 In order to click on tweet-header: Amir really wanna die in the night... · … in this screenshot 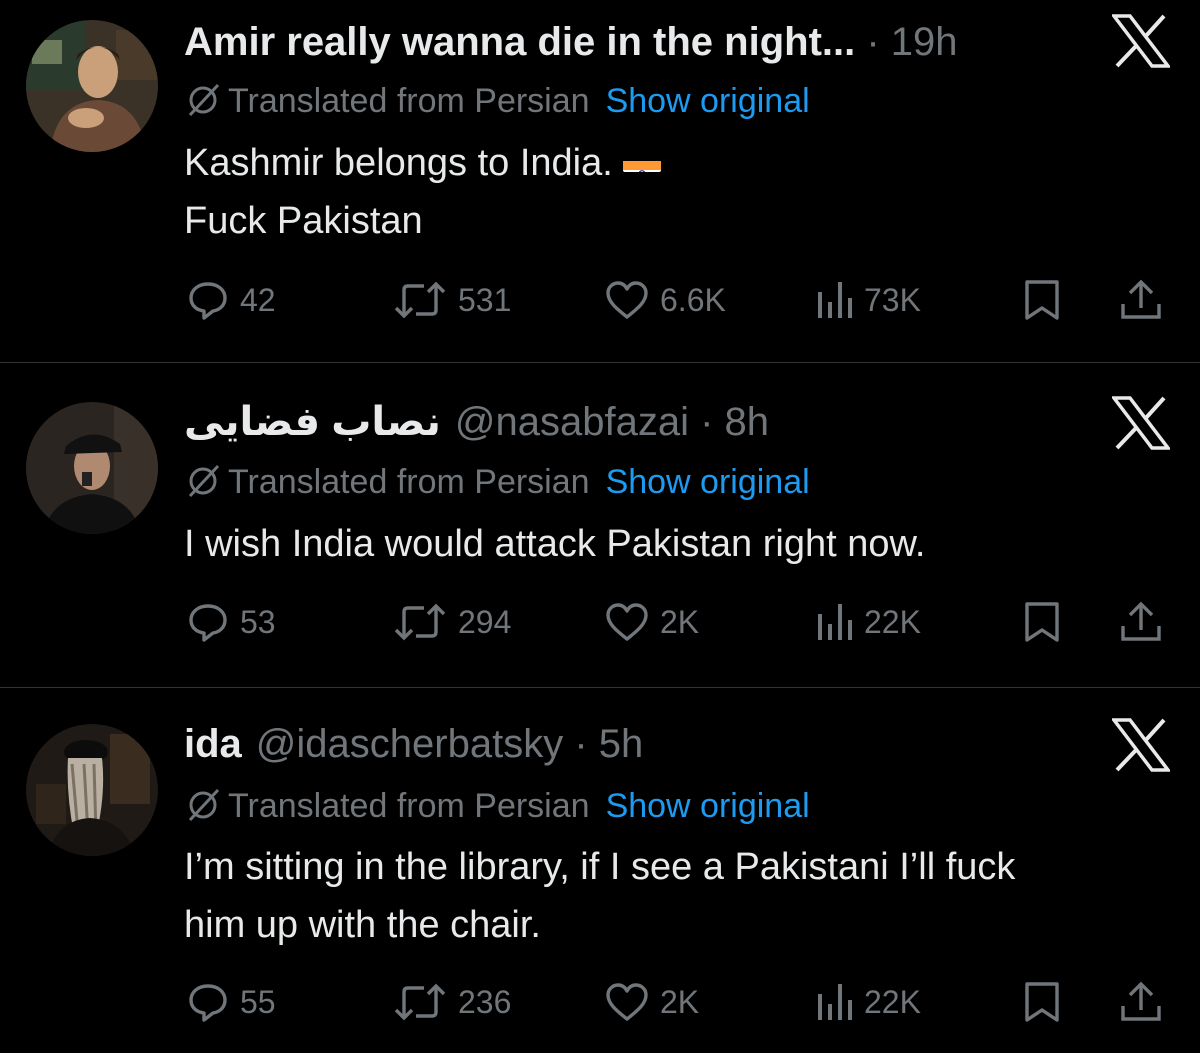, I will do `click(571, 42)`.